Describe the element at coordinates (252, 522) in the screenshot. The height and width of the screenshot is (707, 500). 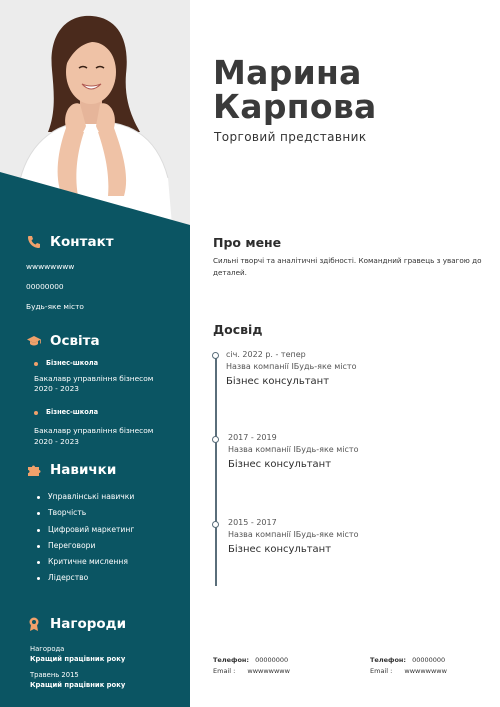
I see `experience-date: 2015 - 2017` at that location.